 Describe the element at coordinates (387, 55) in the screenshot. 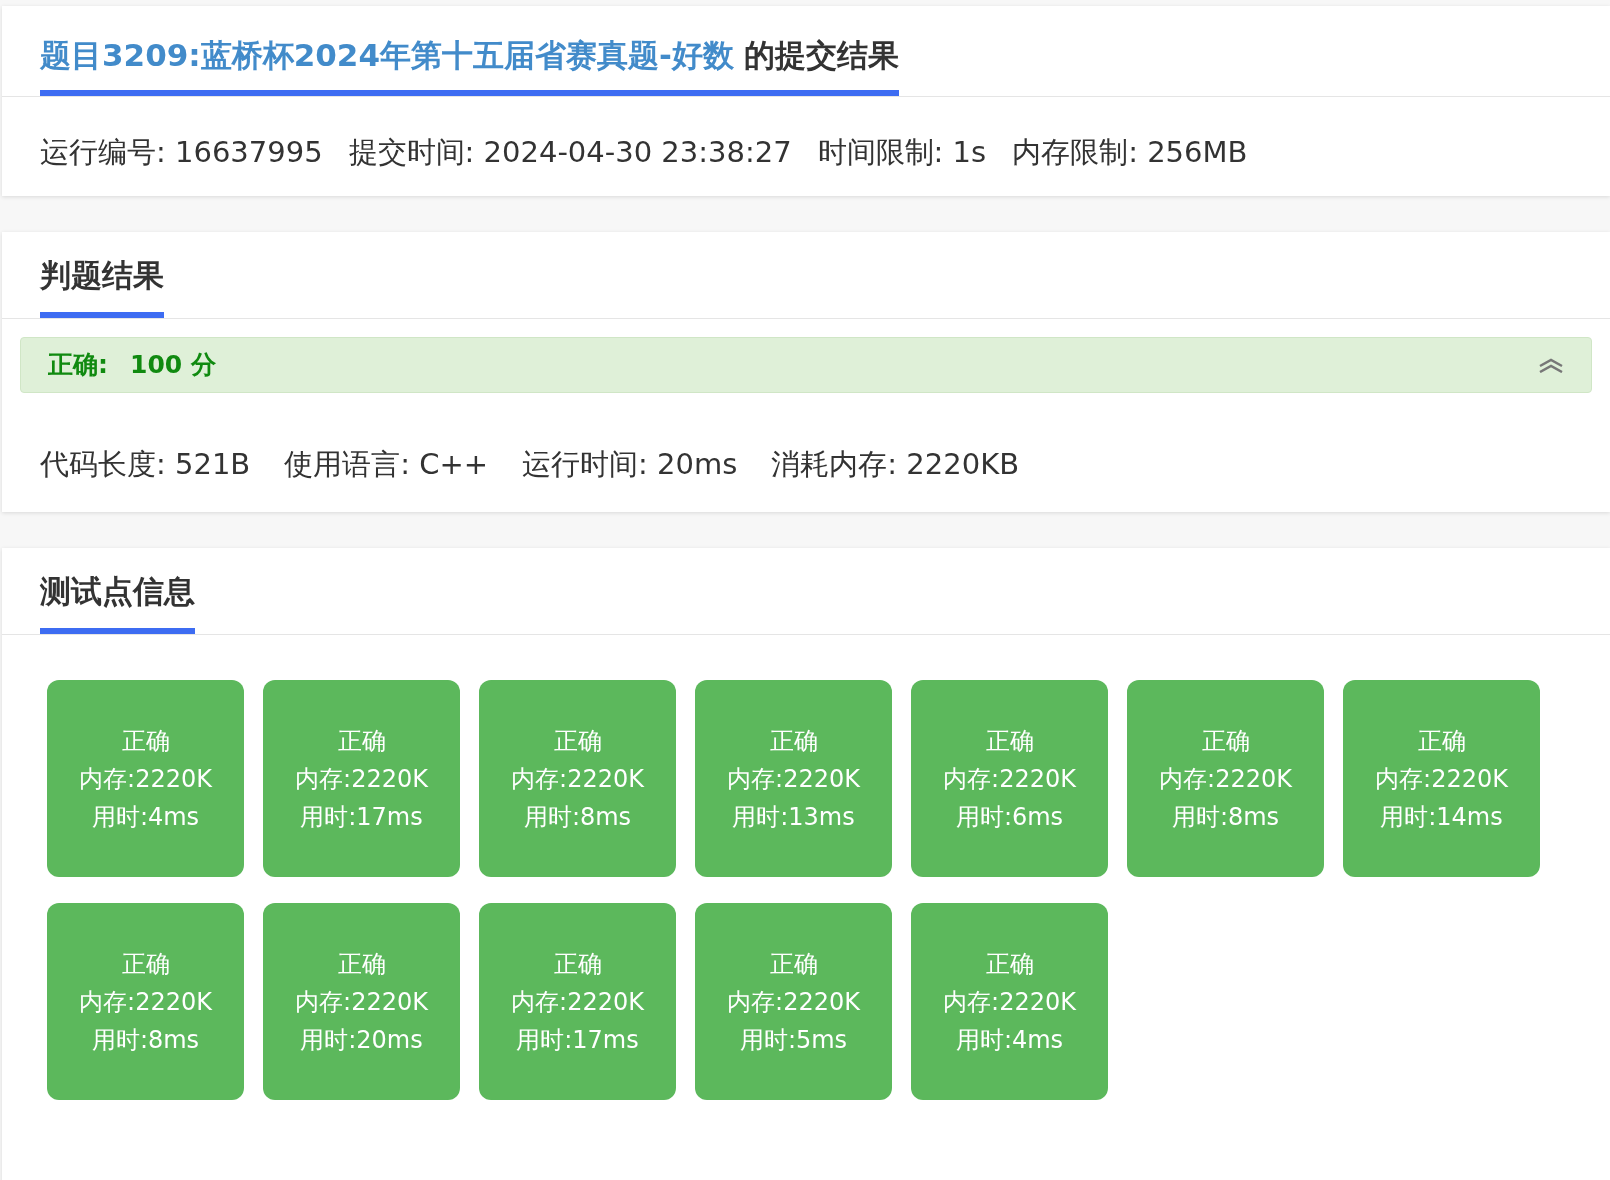

I see `problem-link: 题目3209:蓝桥杯2024年第十五届省赛真题-好数` at that location.